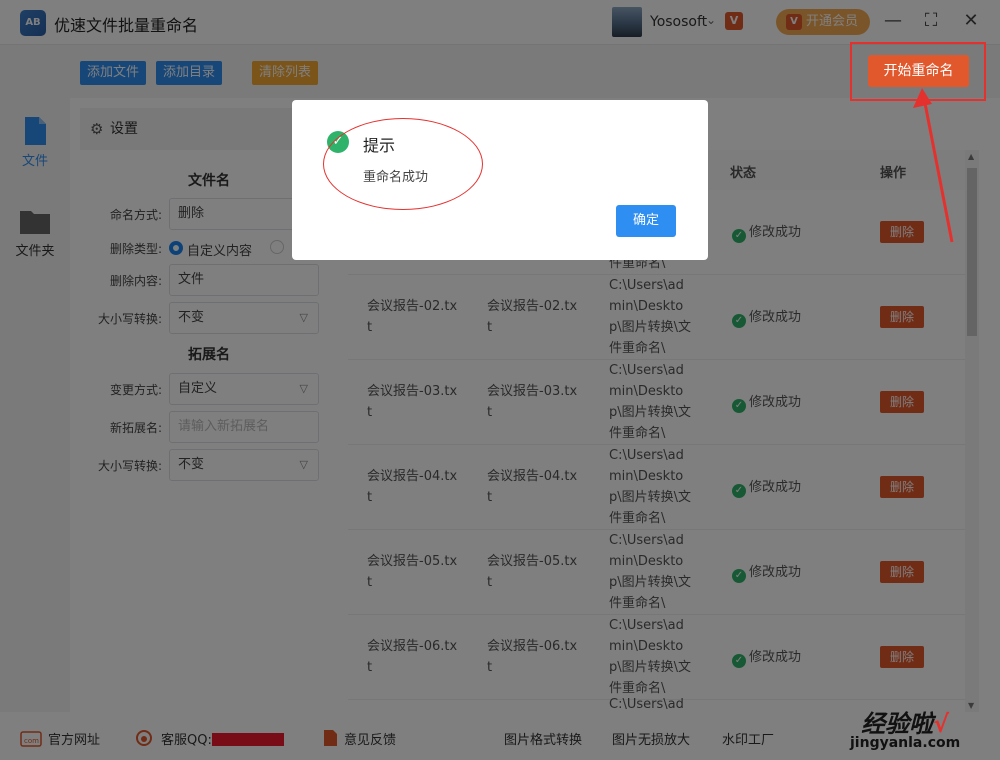 Image resolution: width=1000 pixels, height=760 pixels. I want to click on checkmark-icon: √, so click(941, 724).